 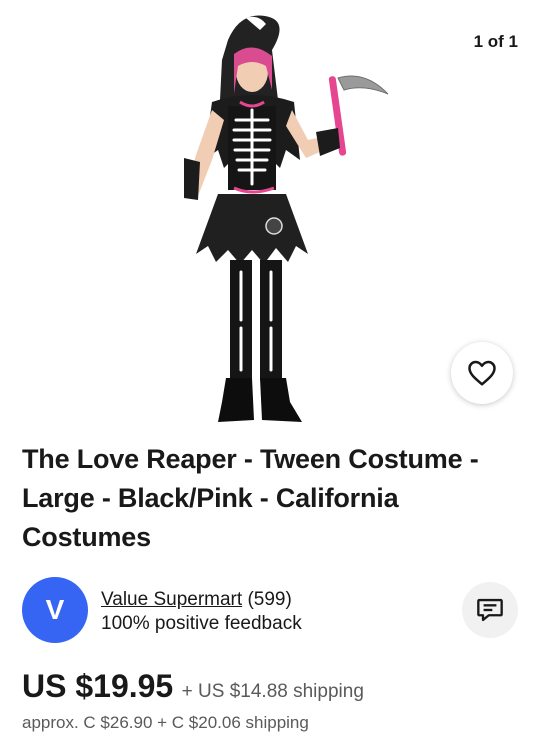 I want to click on seller-name-link: Value Supermart, so click(x=171, y=599).